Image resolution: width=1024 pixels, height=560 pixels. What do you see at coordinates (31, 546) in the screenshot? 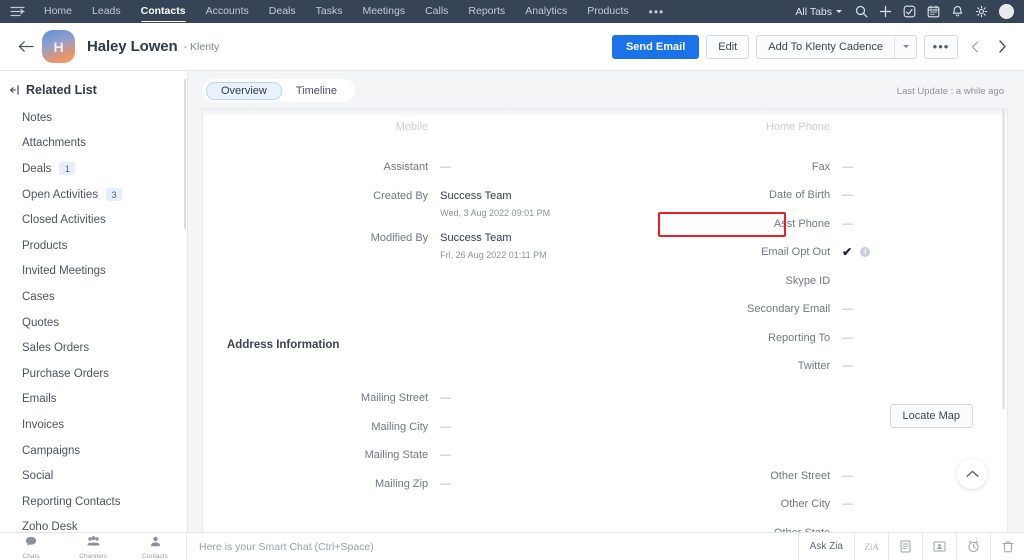
I see `chats-button: Chats` at bounding box center [31, 546].